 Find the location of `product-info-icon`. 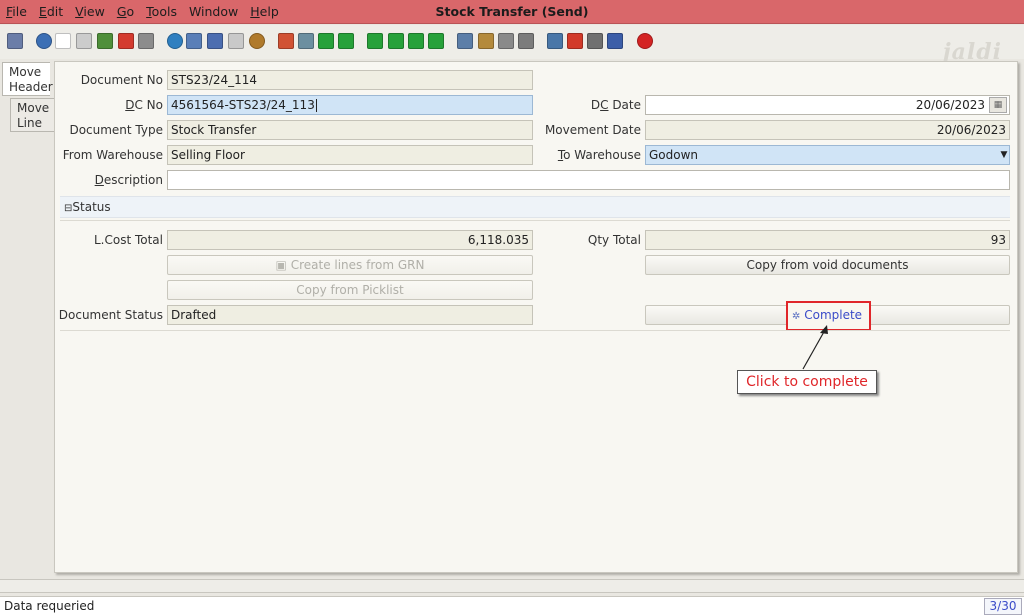

product-info-icon is located at coordinates (595, 41).